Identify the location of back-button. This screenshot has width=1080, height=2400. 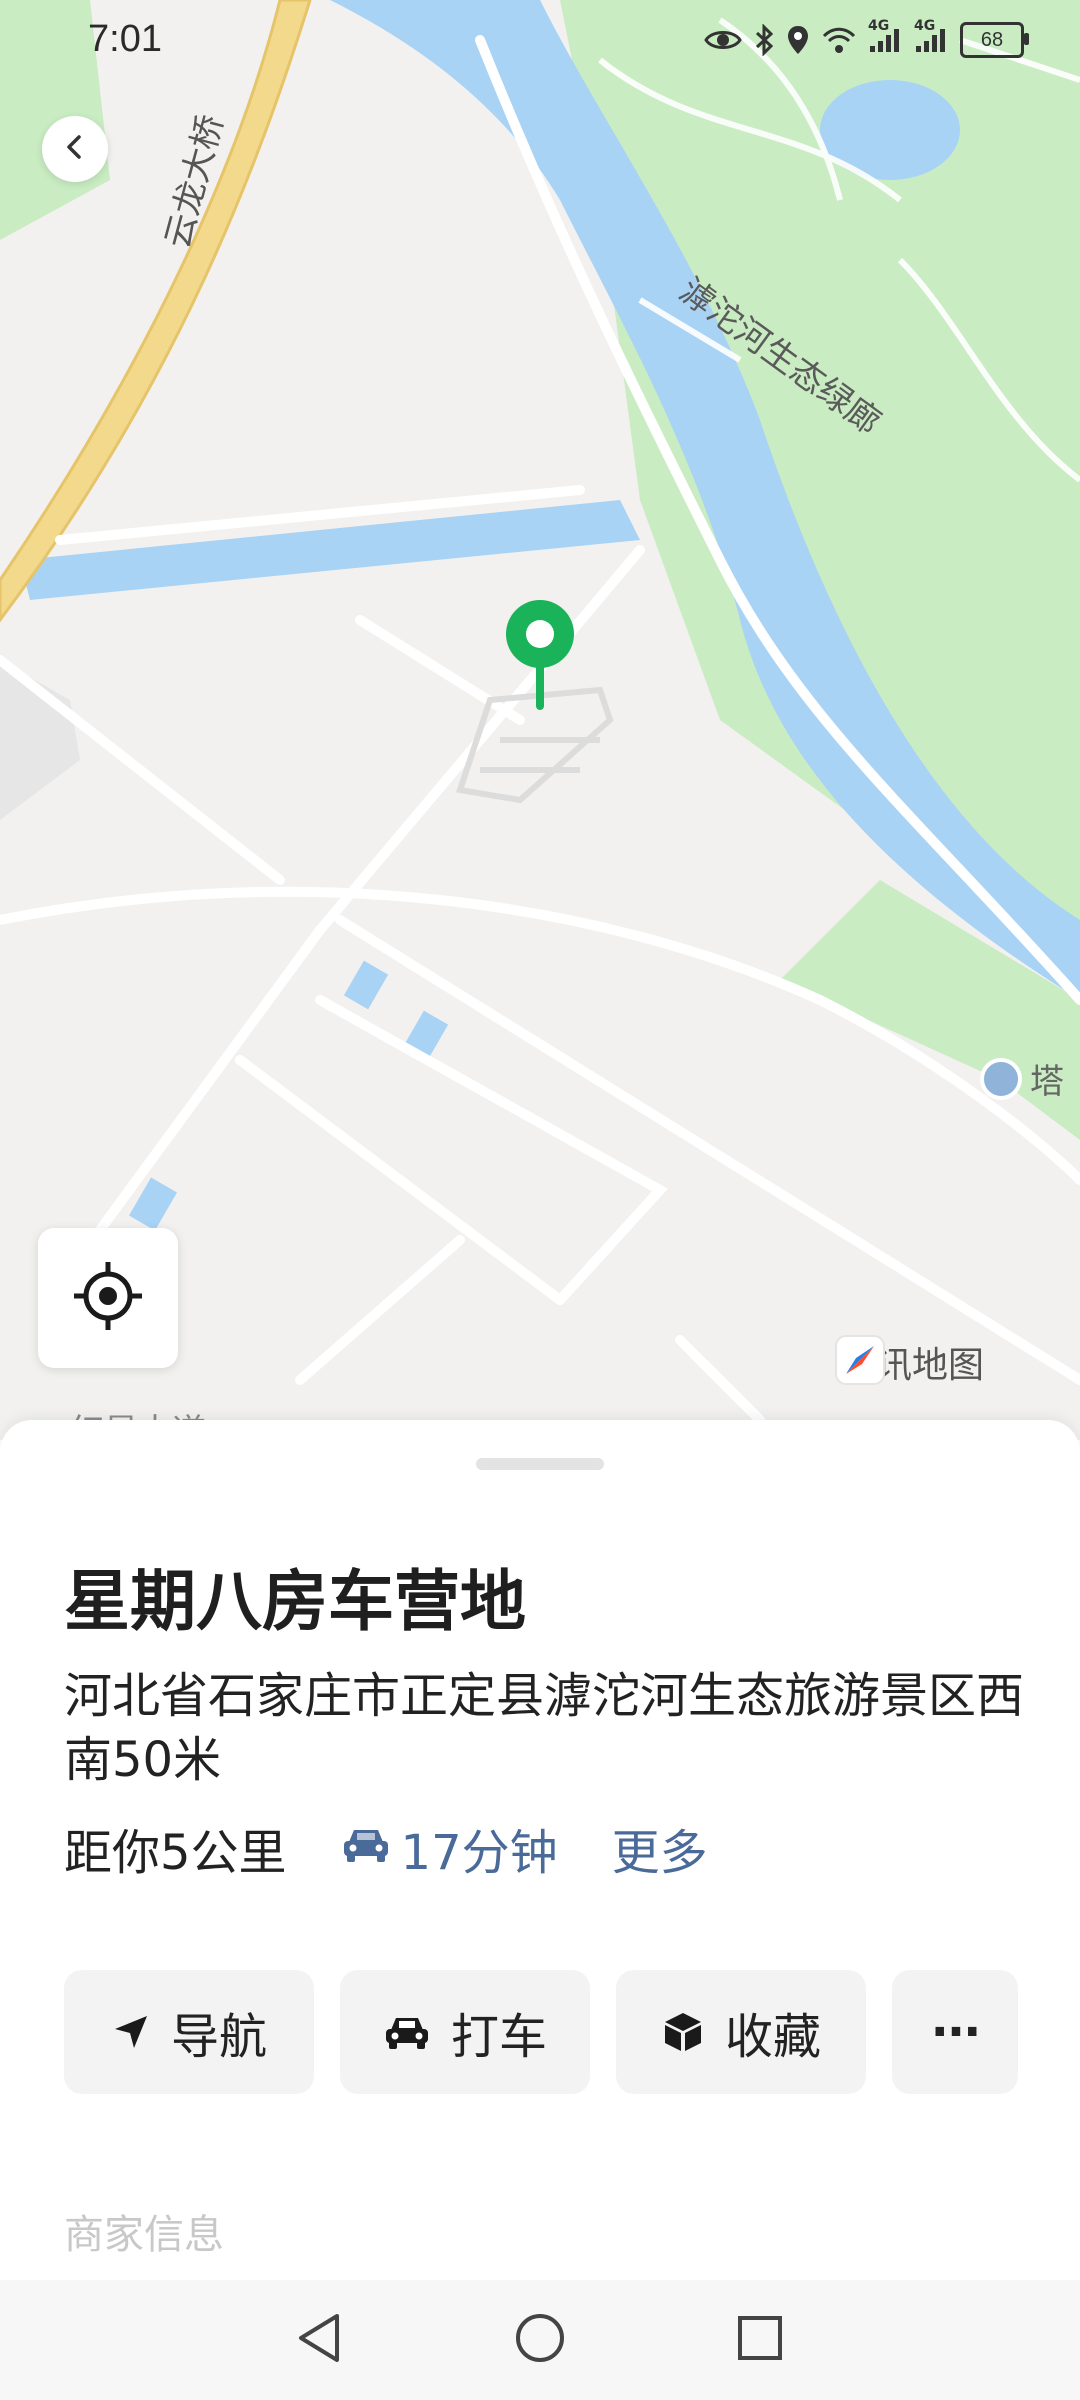
(75, 149).